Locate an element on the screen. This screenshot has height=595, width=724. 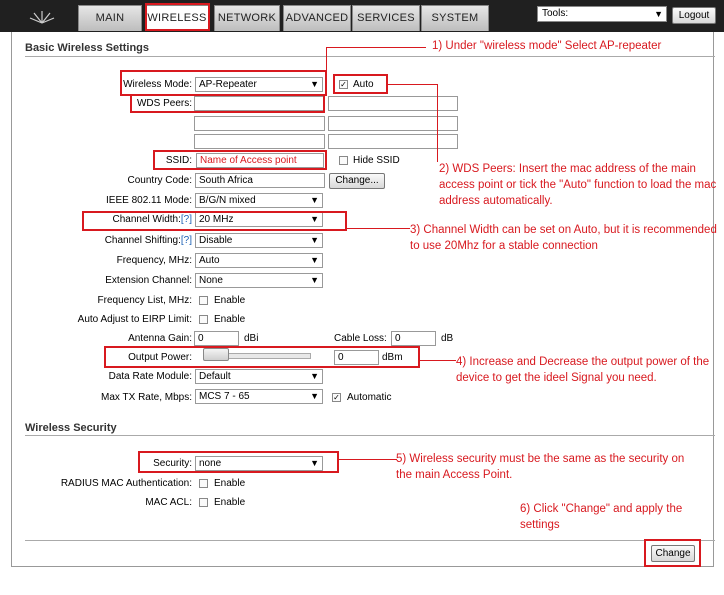
channel-shifting-help-link: [?] is located at coordinates (186, 240).